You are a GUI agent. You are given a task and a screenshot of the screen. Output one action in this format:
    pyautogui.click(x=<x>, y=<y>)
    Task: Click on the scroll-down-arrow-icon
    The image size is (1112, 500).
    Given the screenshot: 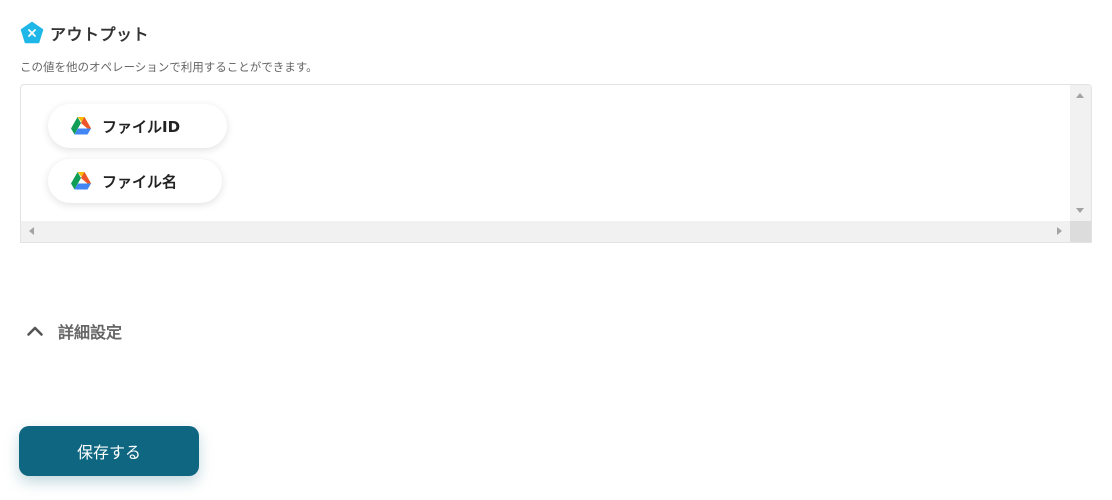 What is the action you would take?
    pyautogui.click(x=1080, y=210)
    